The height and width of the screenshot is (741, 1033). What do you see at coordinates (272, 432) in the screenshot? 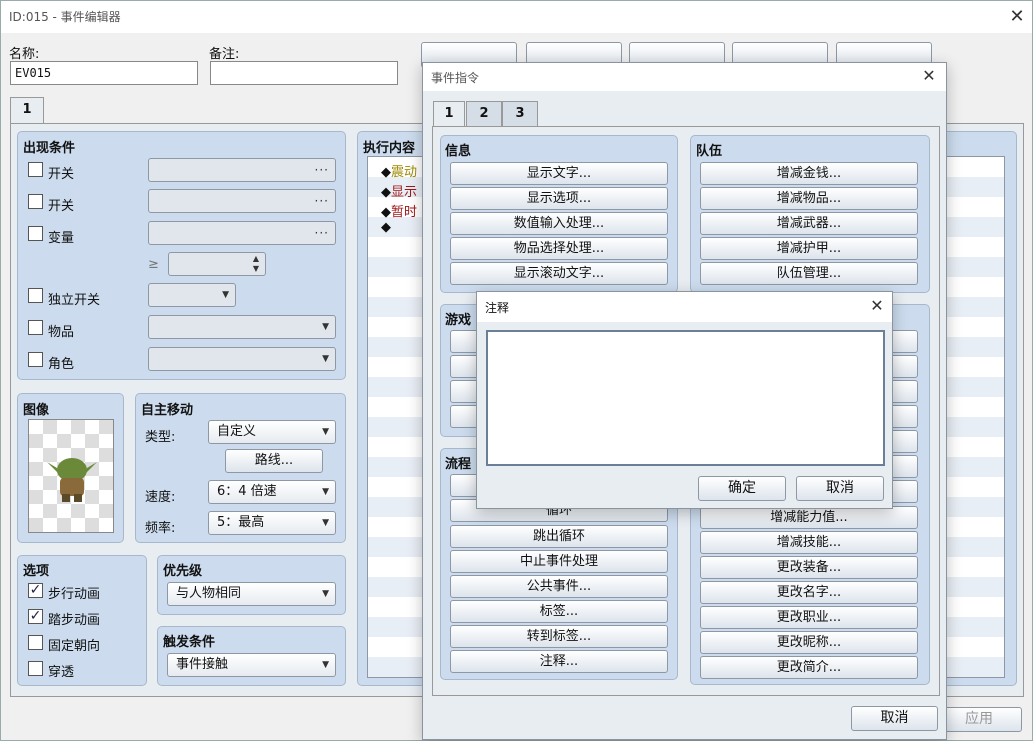
I see `move-type-select: 自定义 ▼` at bounding box center [272, 432].